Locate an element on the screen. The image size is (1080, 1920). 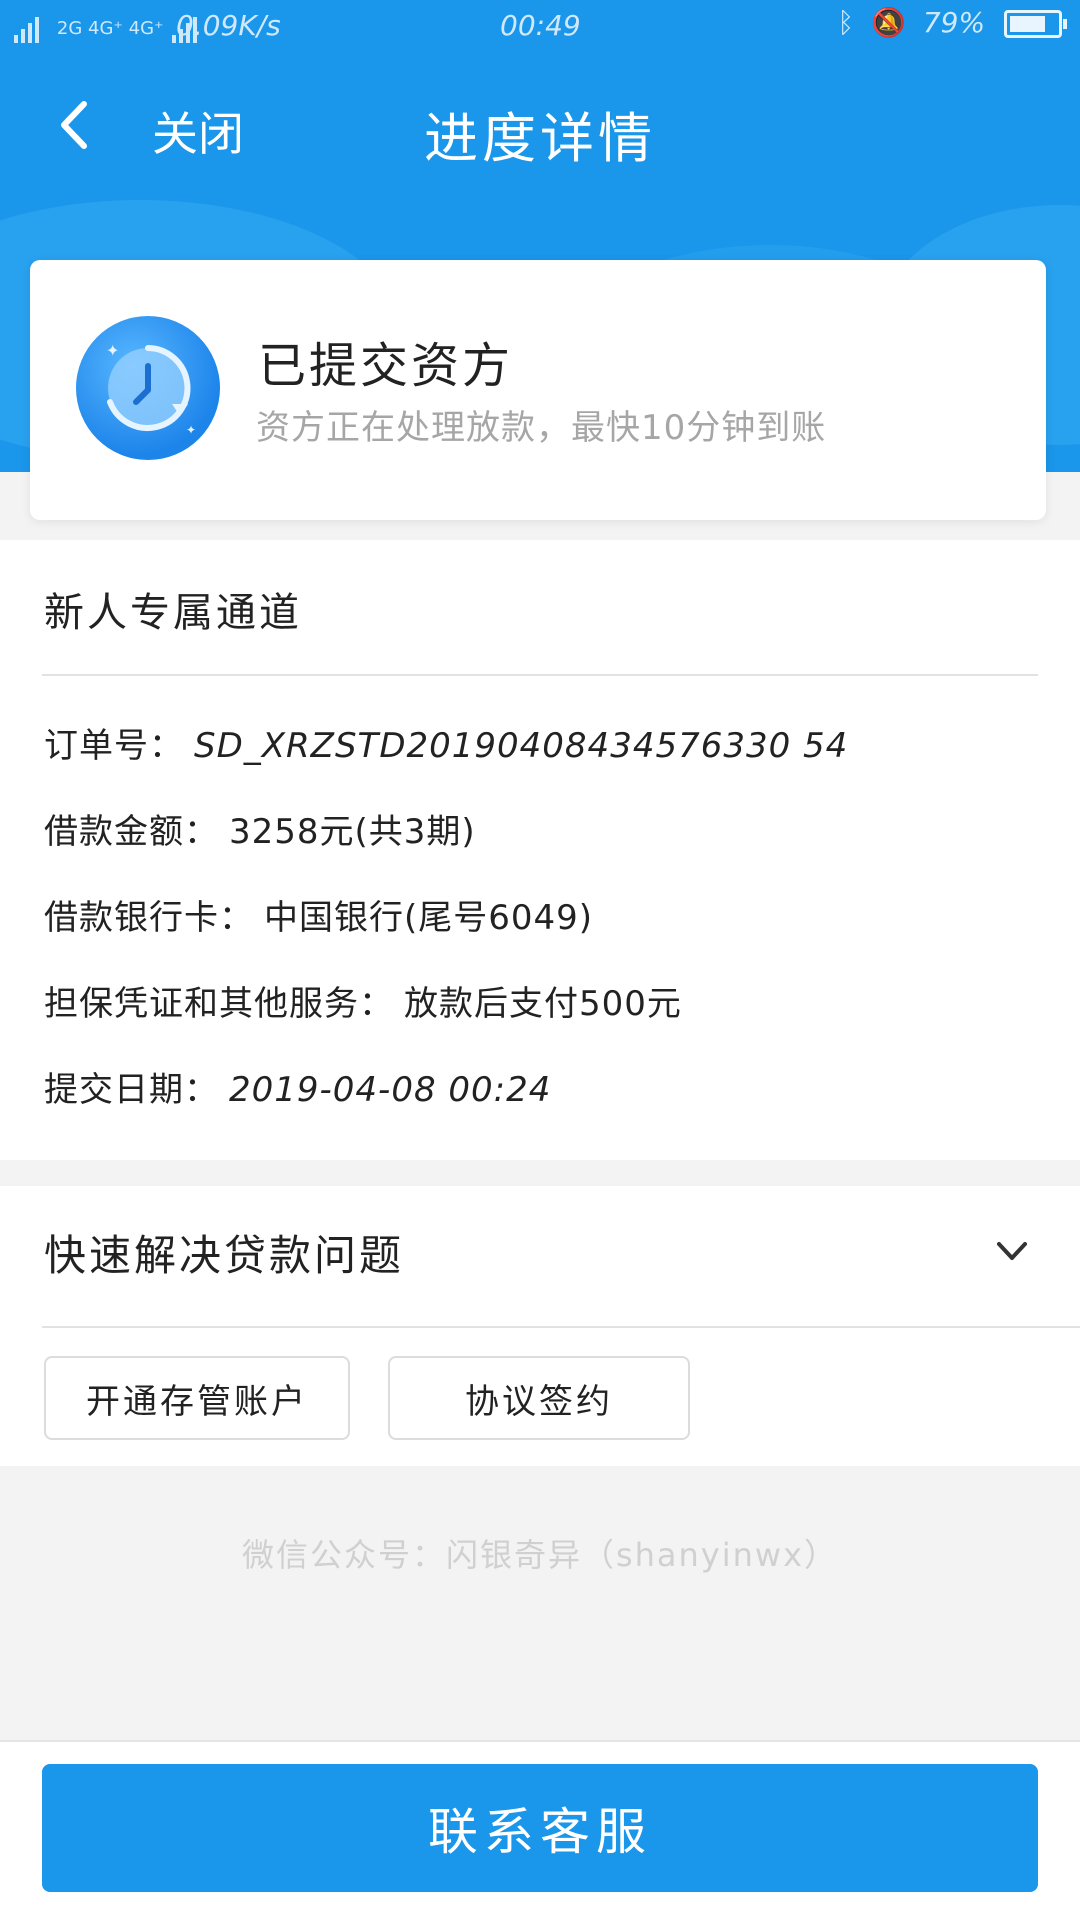
status-right: ᛒ 🔕 79% is located at coordinates (952, 22).